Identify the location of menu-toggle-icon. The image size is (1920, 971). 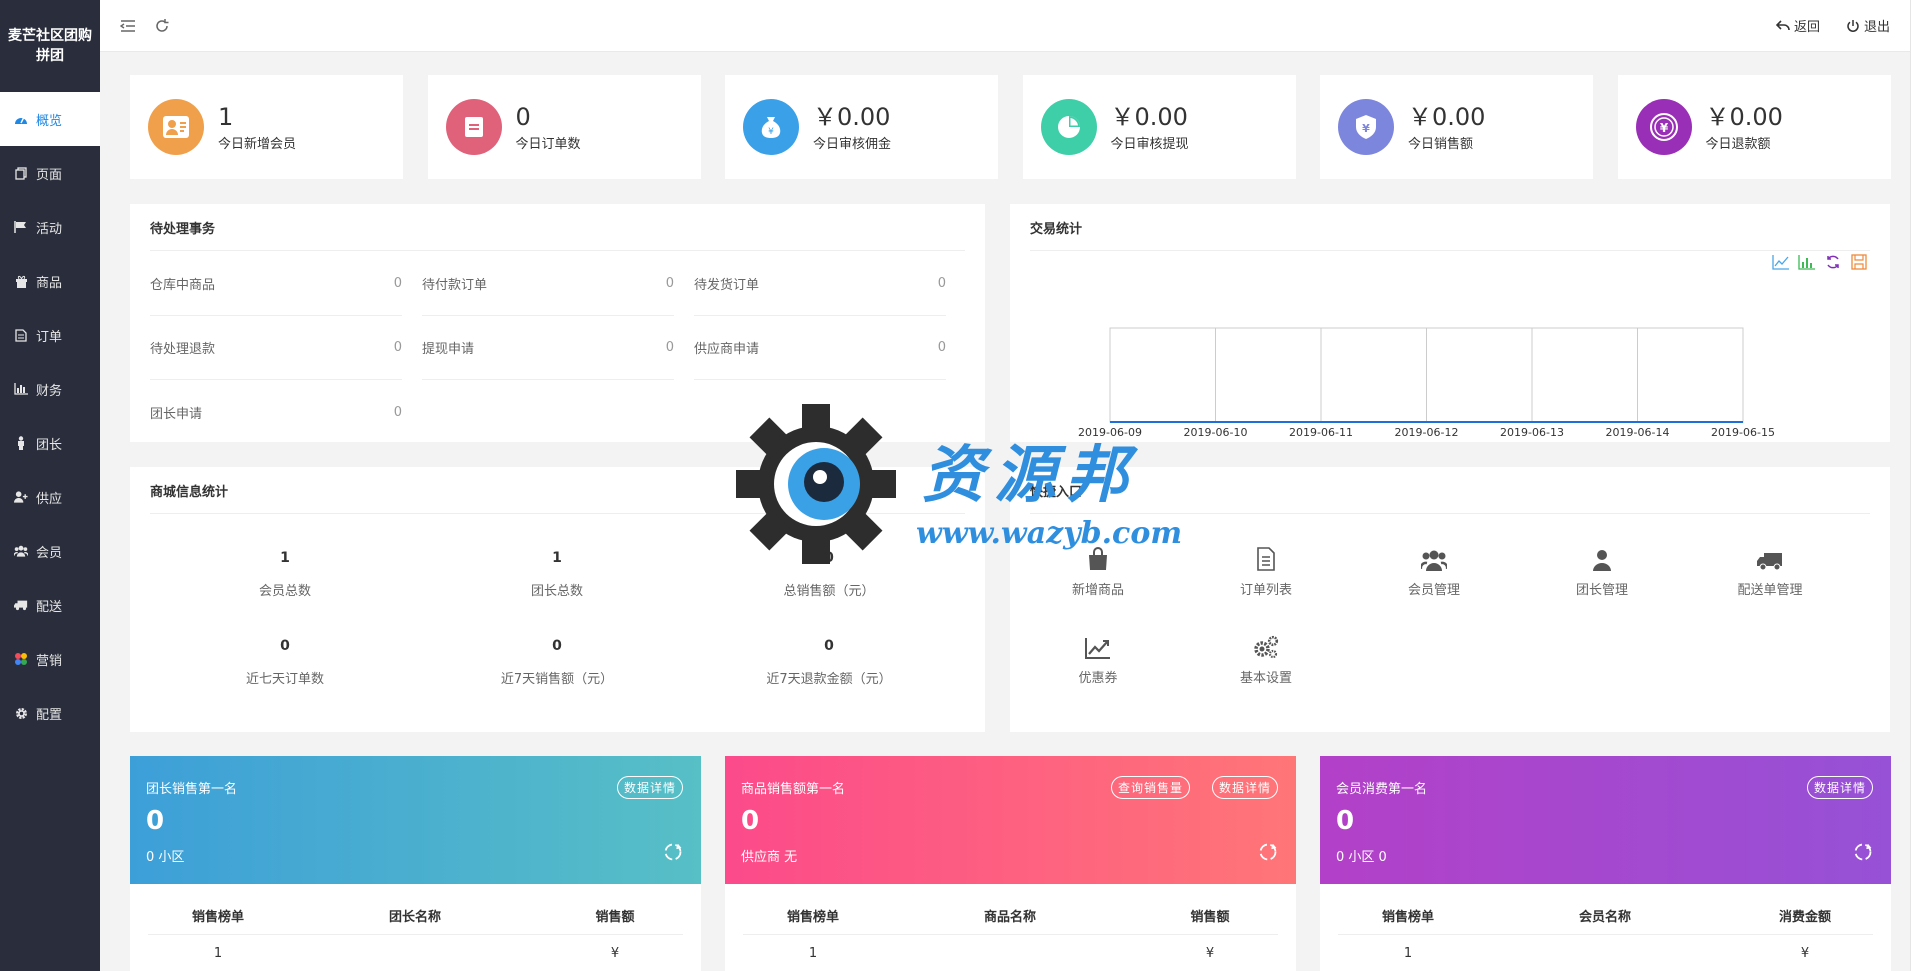
(128, 26).